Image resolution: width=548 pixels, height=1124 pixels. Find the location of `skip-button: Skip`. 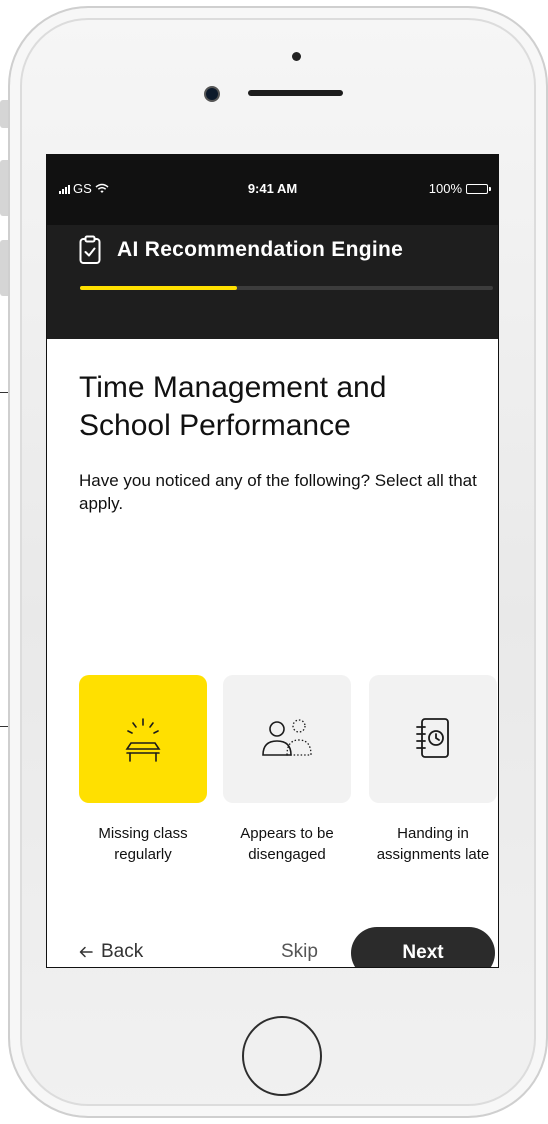

skip-button: Skip is located at coordinates (299, 952).